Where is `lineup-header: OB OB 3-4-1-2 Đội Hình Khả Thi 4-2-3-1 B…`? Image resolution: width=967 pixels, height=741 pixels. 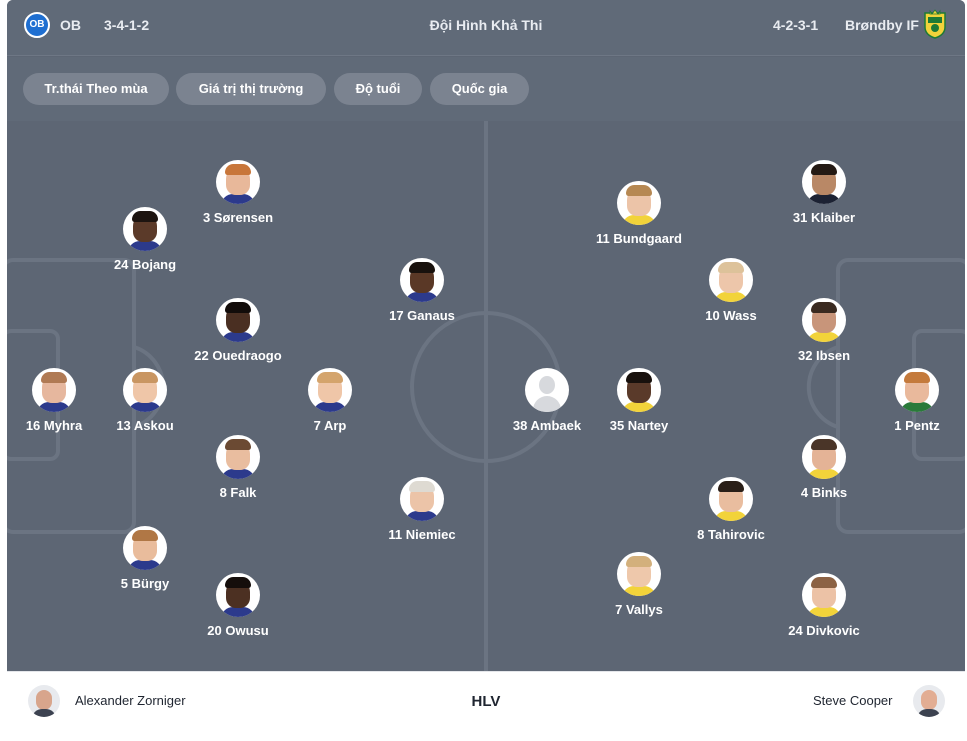
lineup-header: OB OB 3-4-1-2 Đội Hình Khả Thi 4-2-3-1 B… is located at coordinates (486, 28).